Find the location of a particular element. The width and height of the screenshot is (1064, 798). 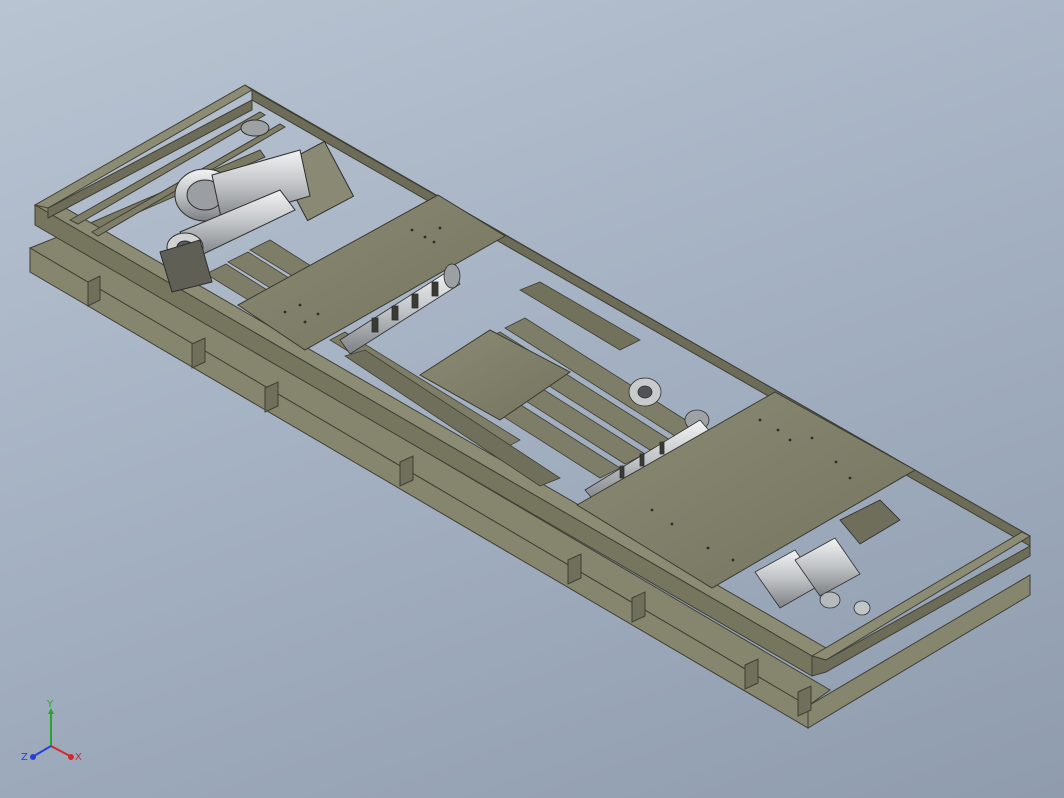

y-axis-label: Y is located at coordinates (50, 705).